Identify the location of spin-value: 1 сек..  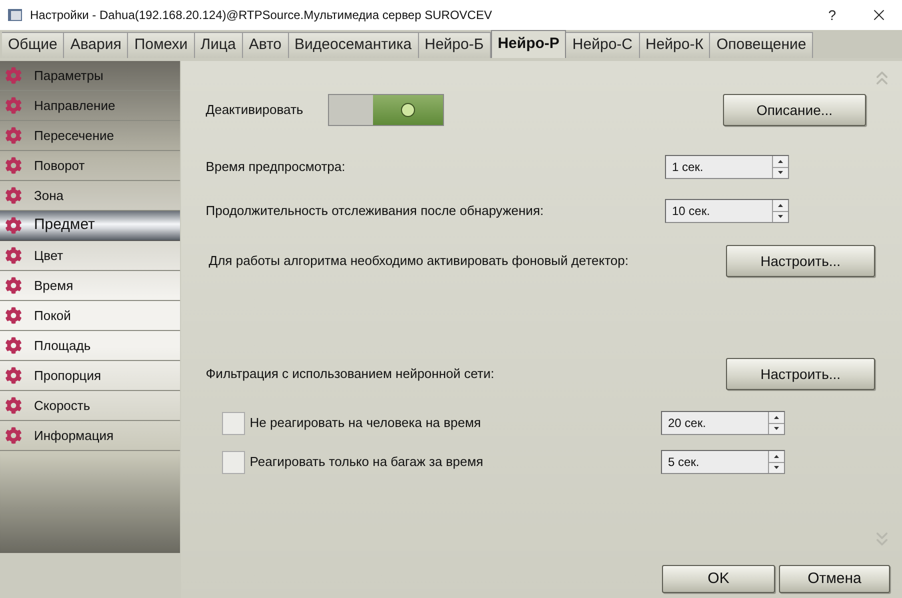
(687, 167).